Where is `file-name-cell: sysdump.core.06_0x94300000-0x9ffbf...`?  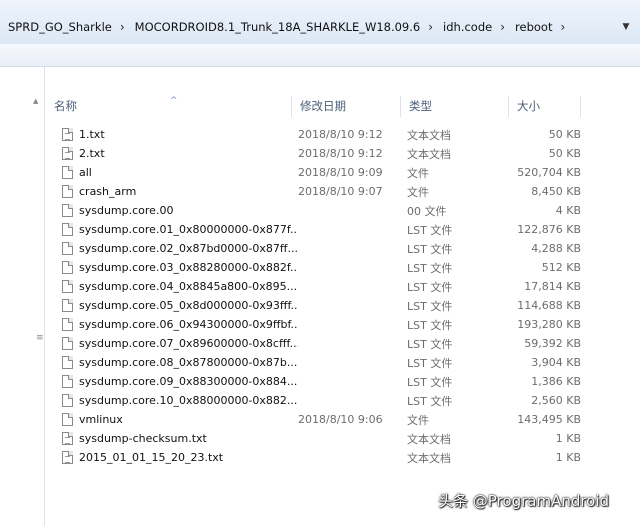 file-name-cell: sysdump.core.06_0x94300000-0x9ffbf... is located at coordinates (172, 324).